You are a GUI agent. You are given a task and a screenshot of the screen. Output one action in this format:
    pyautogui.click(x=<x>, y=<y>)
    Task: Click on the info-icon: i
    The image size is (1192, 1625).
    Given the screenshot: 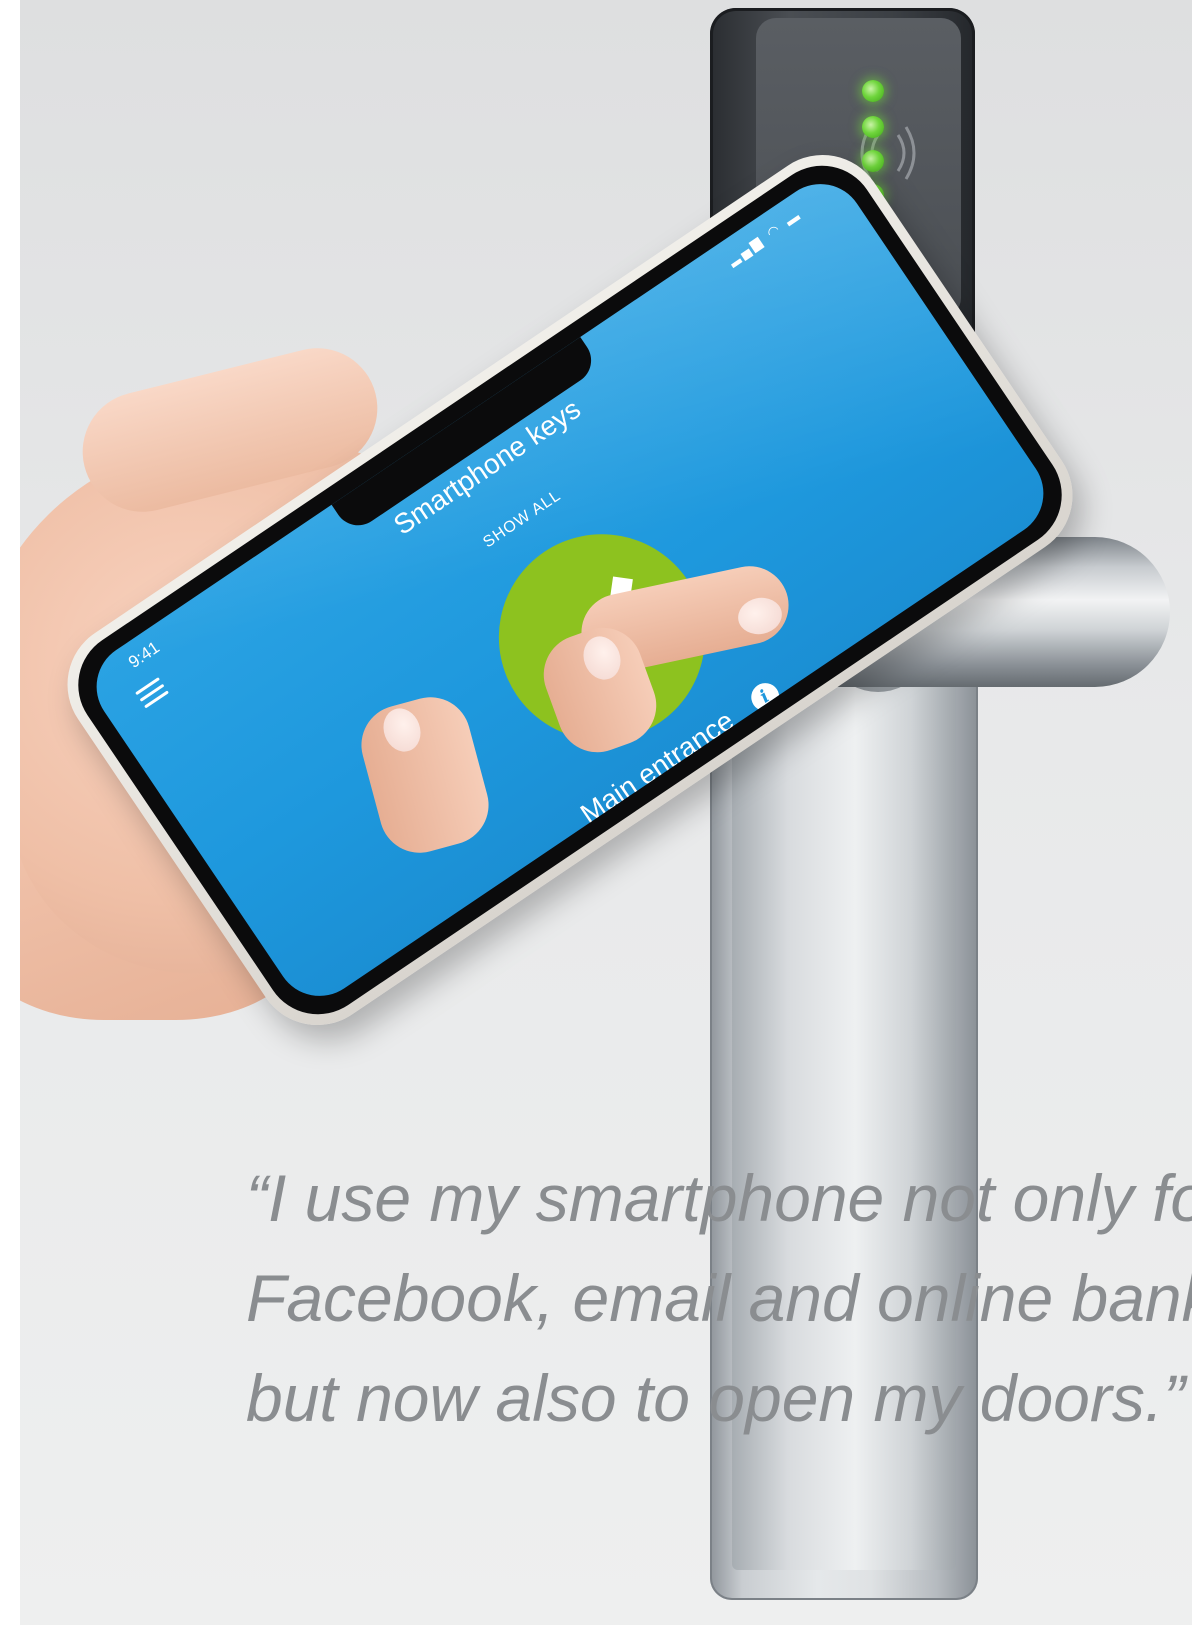 What is the action you would take?
    pyautogui.click(x=765, y=697)
    